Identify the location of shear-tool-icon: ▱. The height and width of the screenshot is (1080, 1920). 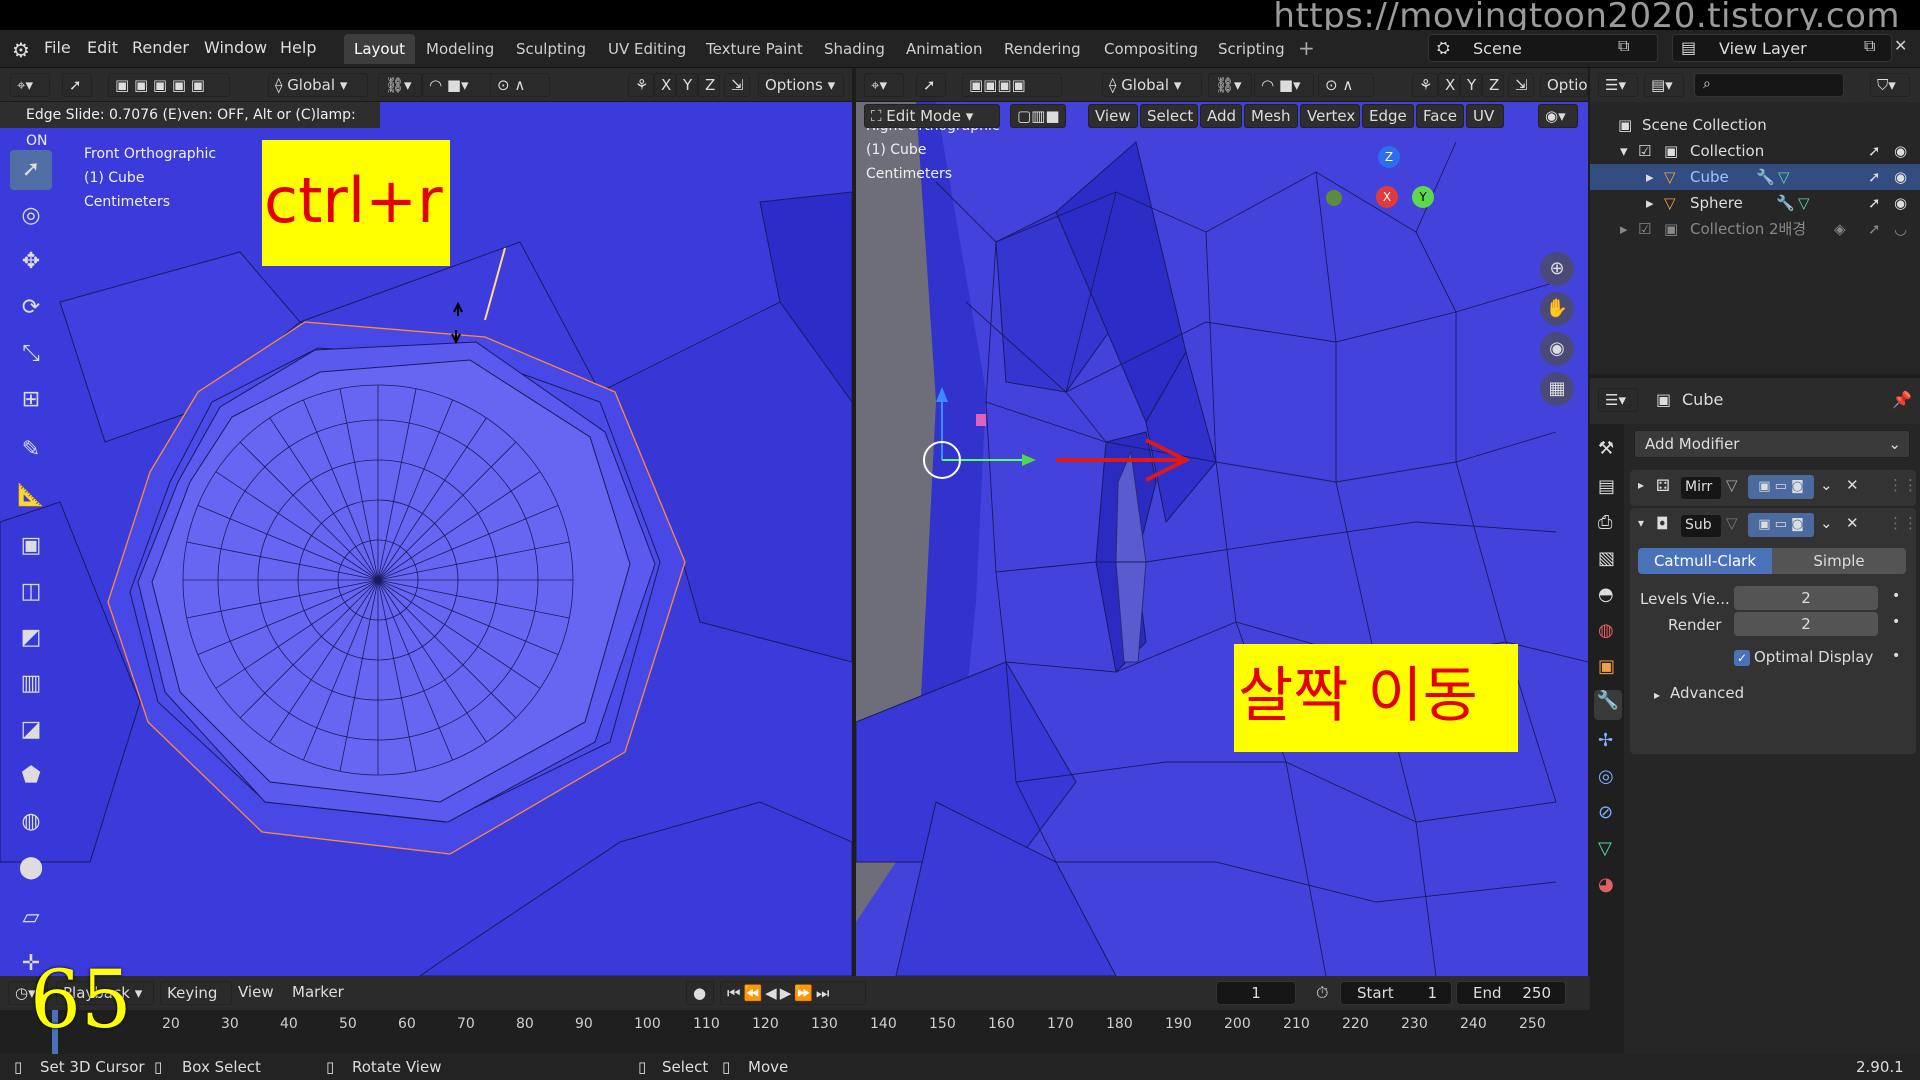
(31, 918).